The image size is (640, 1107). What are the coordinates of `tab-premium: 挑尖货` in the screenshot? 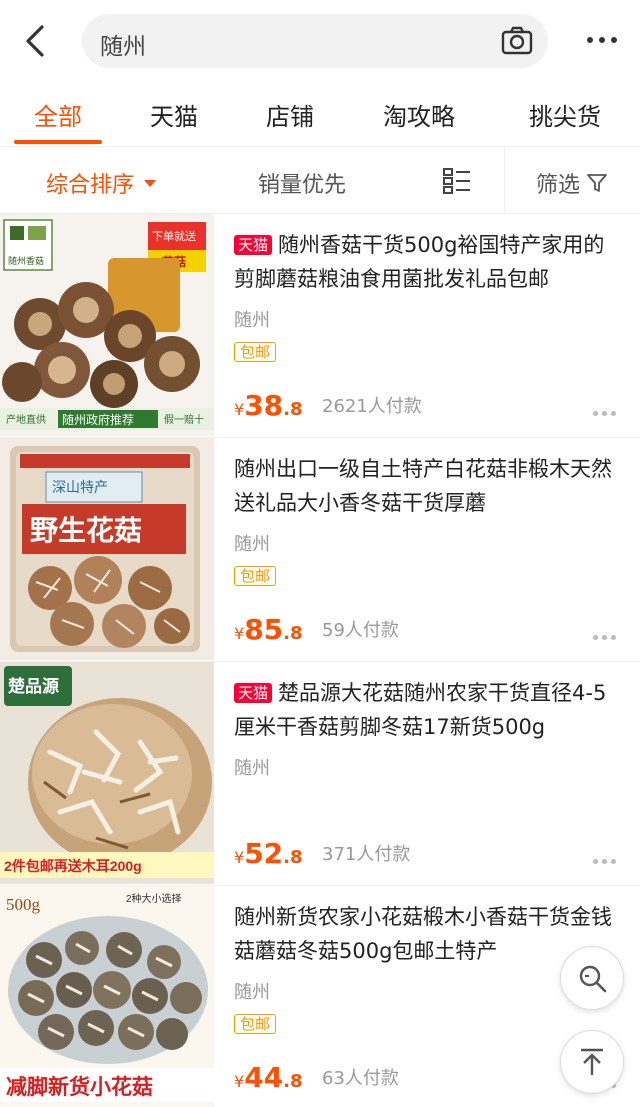 It's located at (565, 114).